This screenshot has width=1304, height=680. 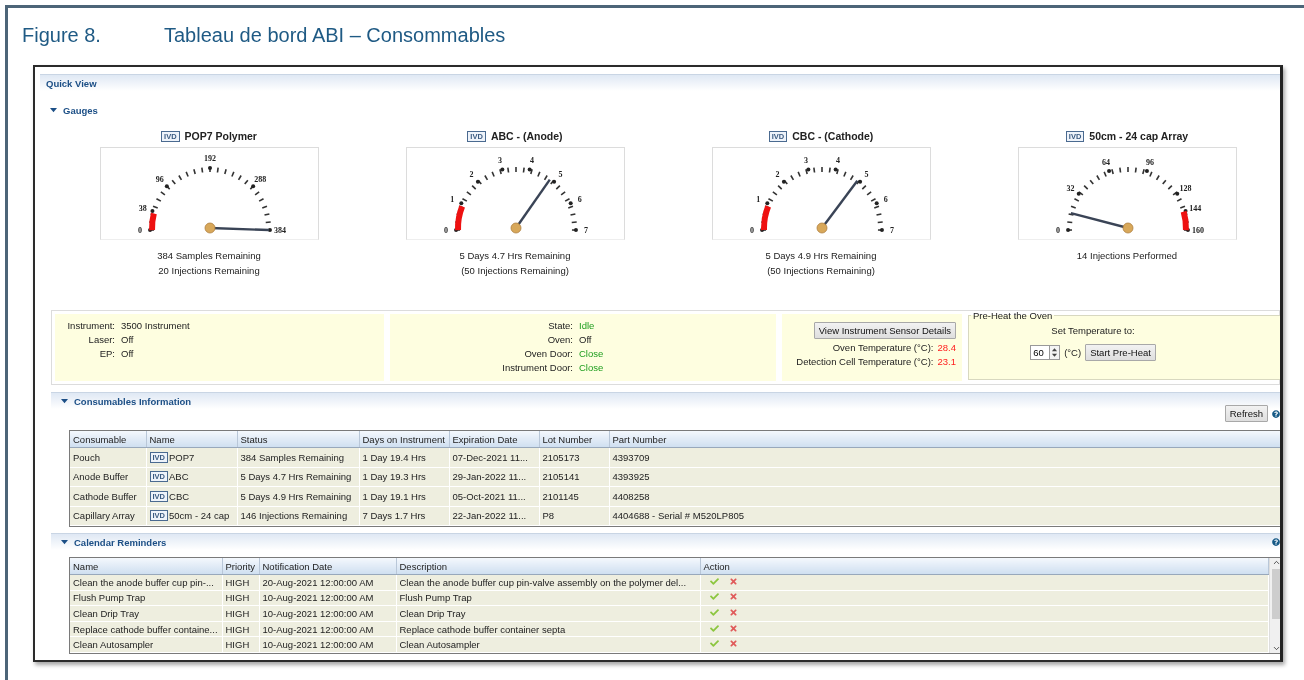 I want to click on field-value: Close, so click(x=591, y=367).